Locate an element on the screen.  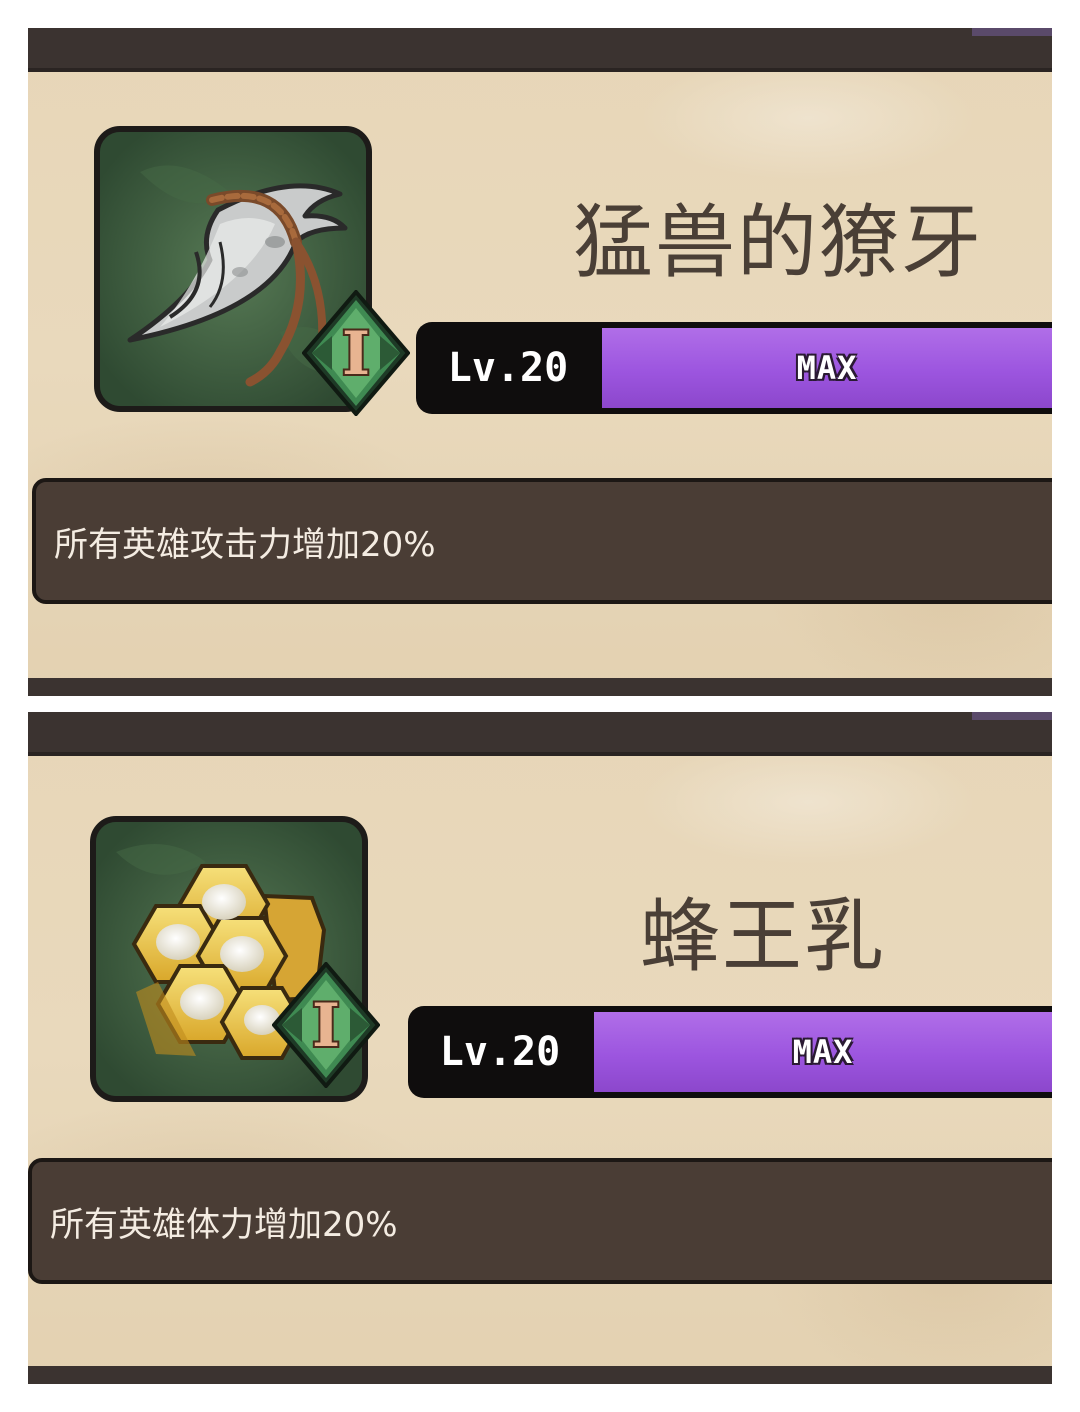
description-box: 所有英雄攻击力增加20% is located at coordinates (542, 541).